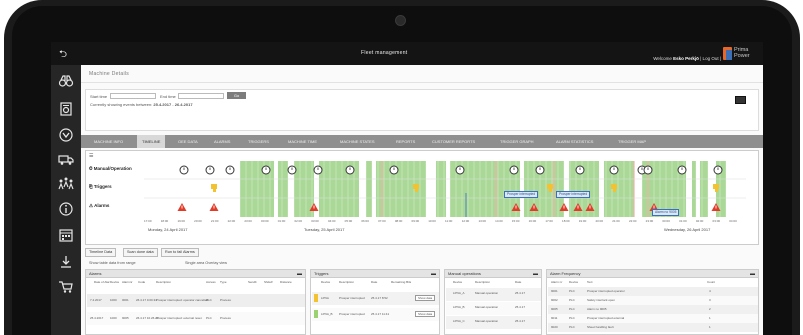 The width and height of the screenshot is (803, 335). I want to click on tick-label: 21:00, so click(214, 221).